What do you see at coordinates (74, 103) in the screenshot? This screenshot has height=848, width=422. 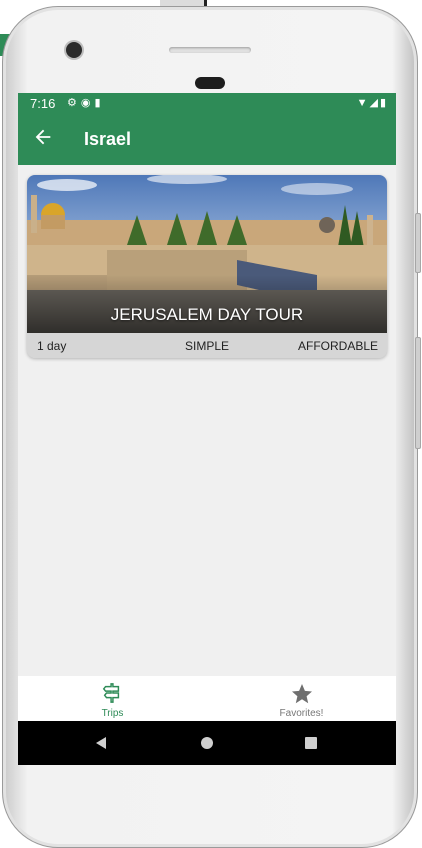 I see `gear-icon: ⚙` at bounding box center [74, 103].